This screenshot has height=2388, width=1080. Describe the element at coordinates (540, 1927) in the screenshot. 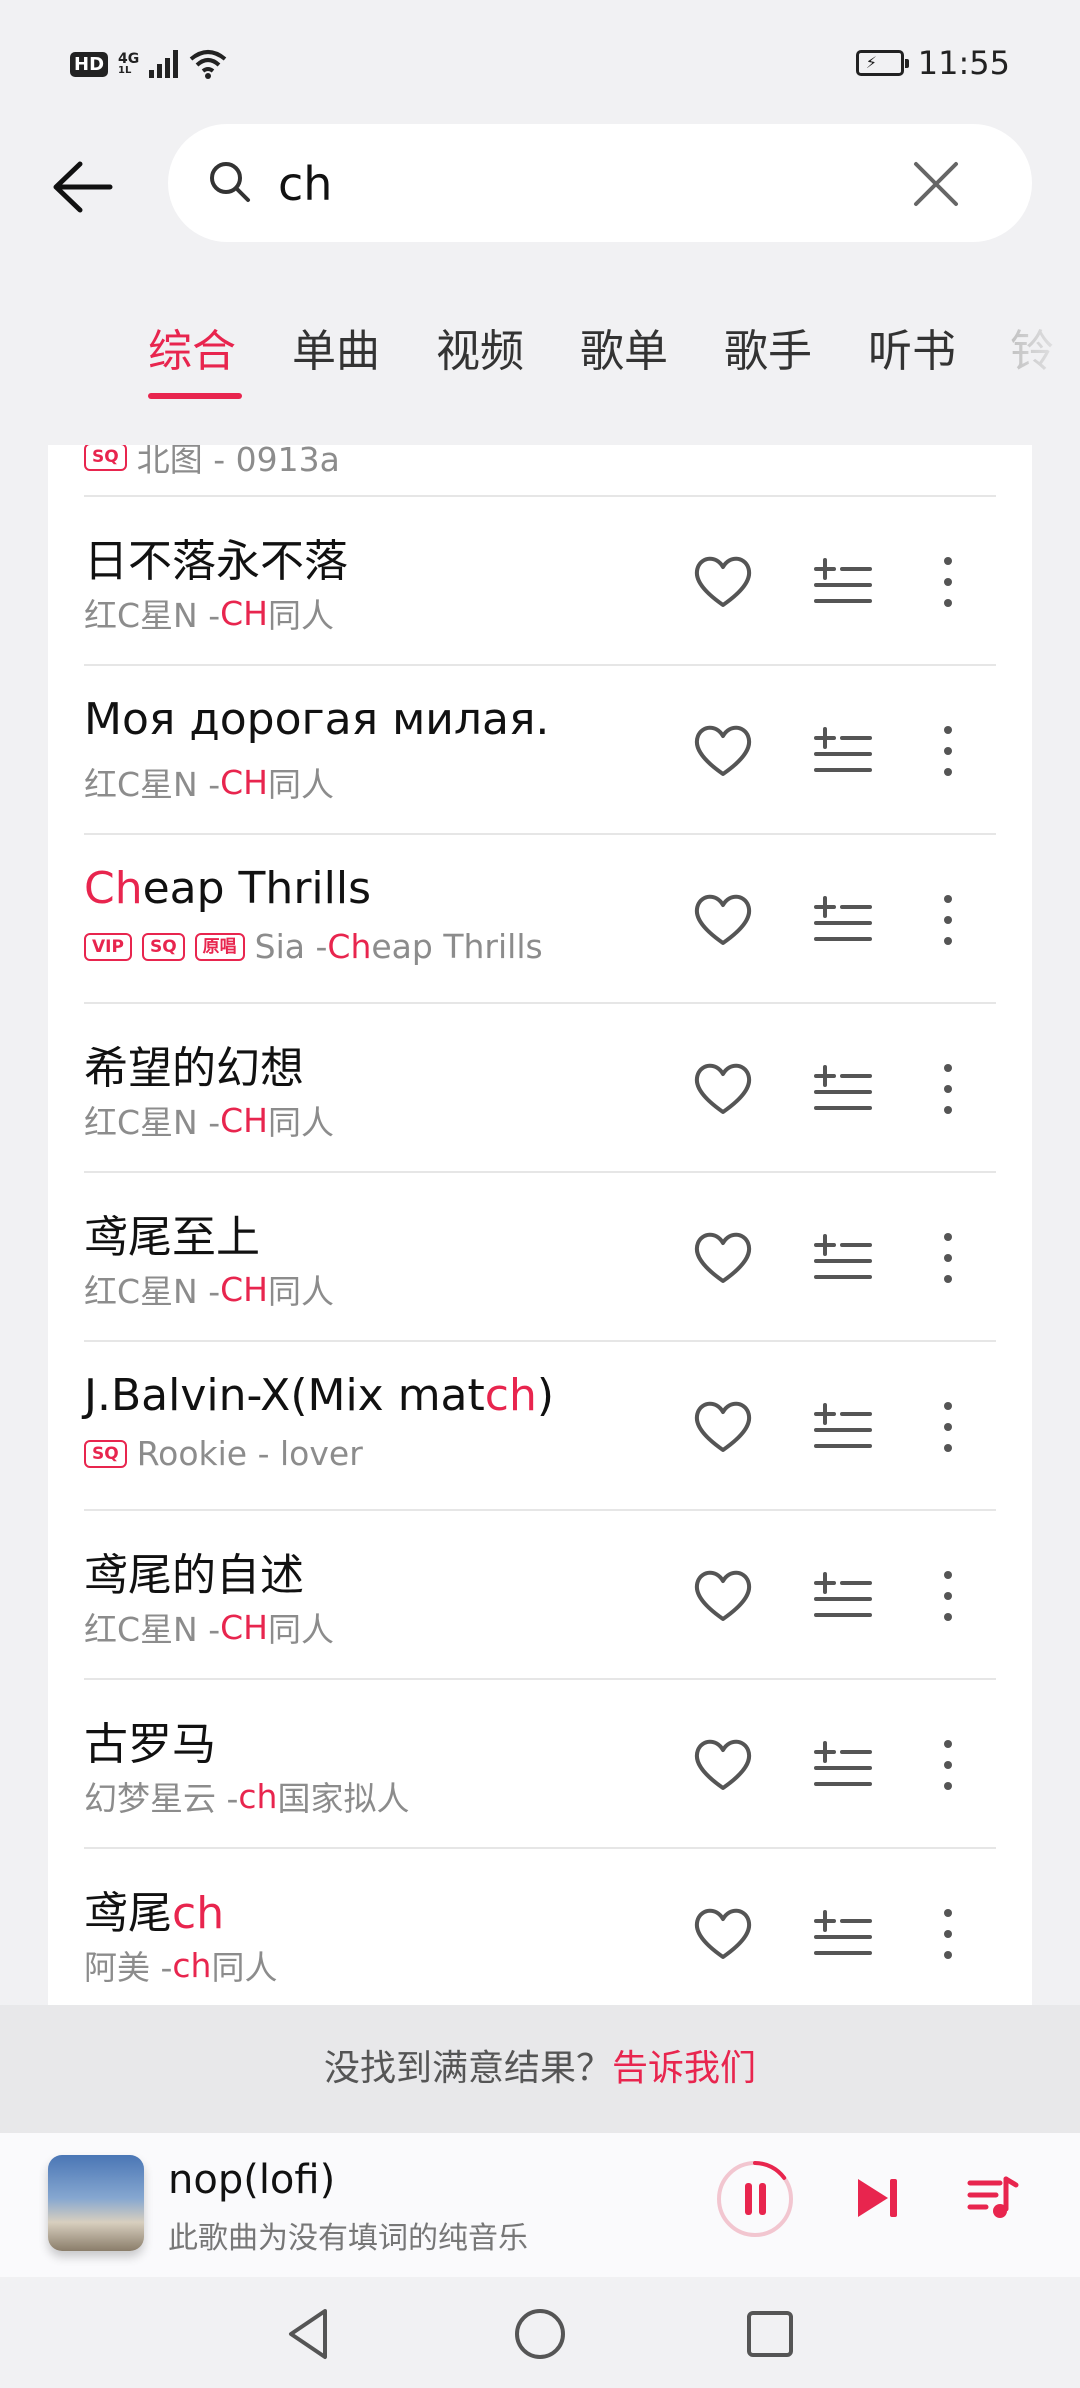

I see `song-row: 鸢尾ch 阿美 - ch 同人` at that location.